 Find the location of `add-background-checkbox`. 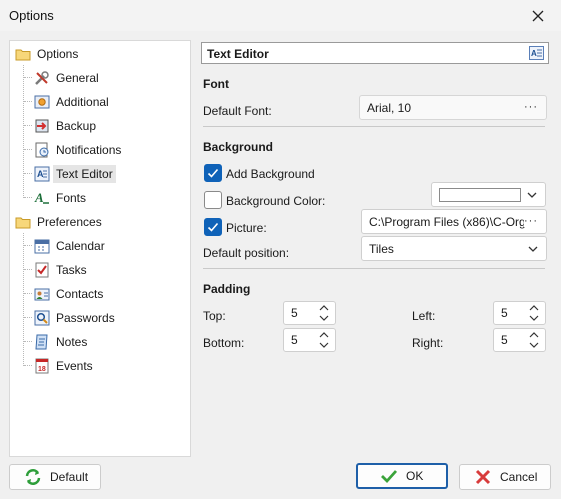

add-background-checkbox is located at coordinates (213, 173).